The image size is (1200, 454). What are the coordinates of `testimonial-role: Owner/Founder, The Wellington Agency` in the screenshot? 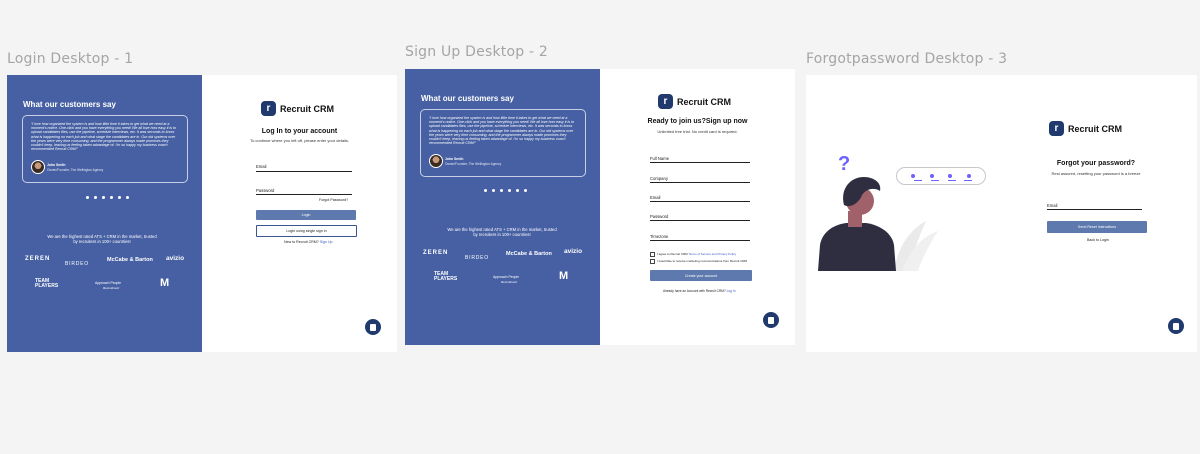 It's located at (75, 170).